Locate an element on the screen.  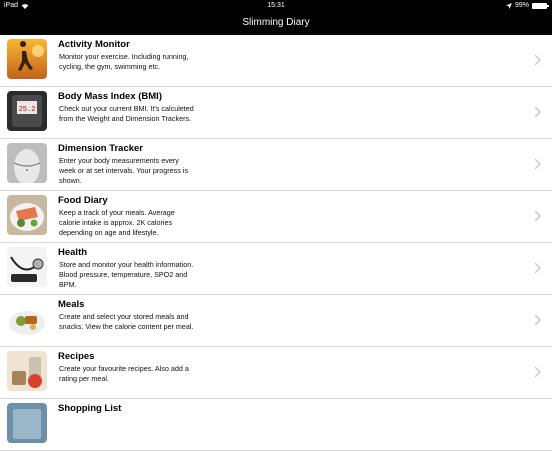
scale-reading: 25.2 is located at coordinates (27, 110).